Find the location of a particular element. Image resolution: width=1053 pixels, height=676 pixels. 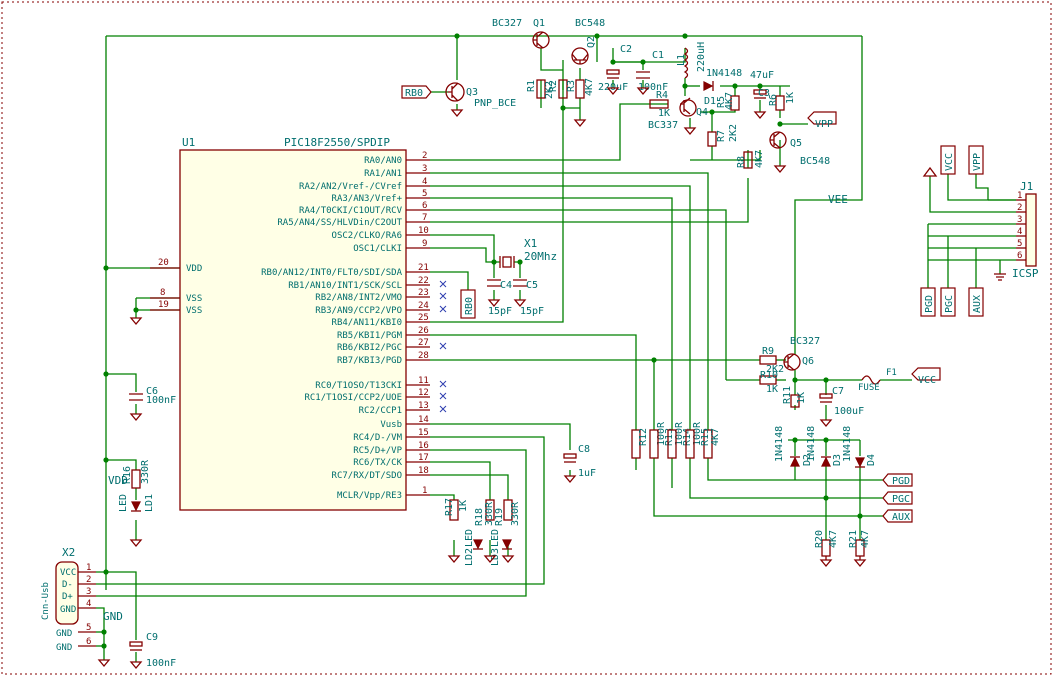

r12-ref: R12 is located at coordinates (643, 437).